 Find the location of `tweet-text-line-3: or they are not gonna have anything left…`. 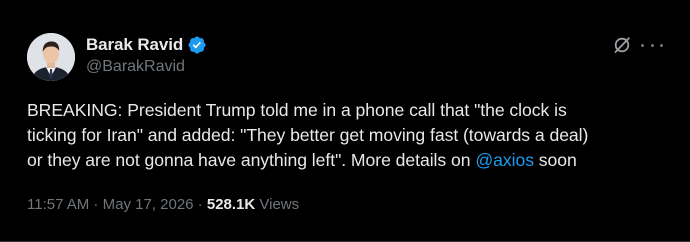

tweet-text-line-3: or they are not gonna have anything left… is located at coordinates (352, 160).